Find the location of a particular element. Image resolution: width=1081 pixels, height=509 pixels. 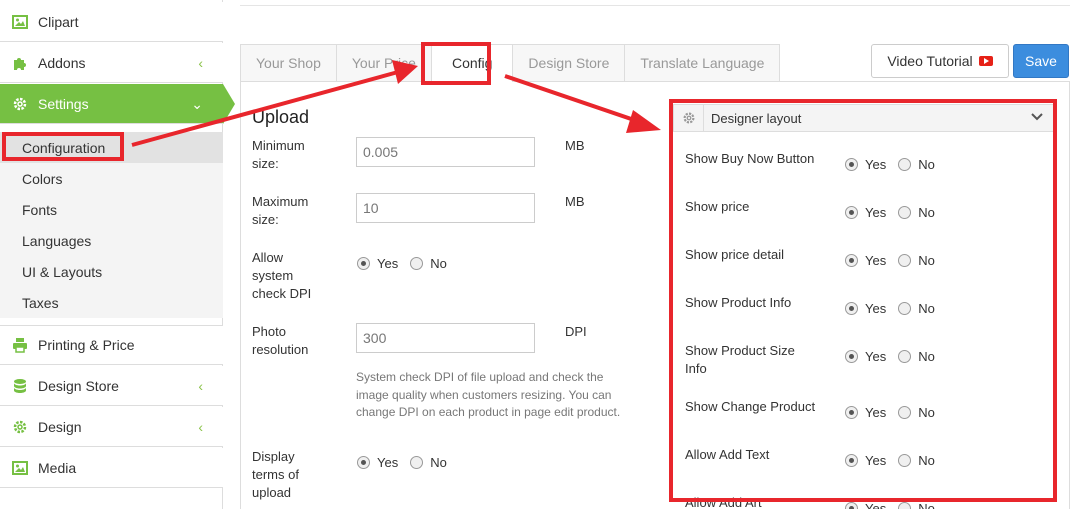

sidebar-subitem-label: UI & Layouts is located at coordinates (62, 271).